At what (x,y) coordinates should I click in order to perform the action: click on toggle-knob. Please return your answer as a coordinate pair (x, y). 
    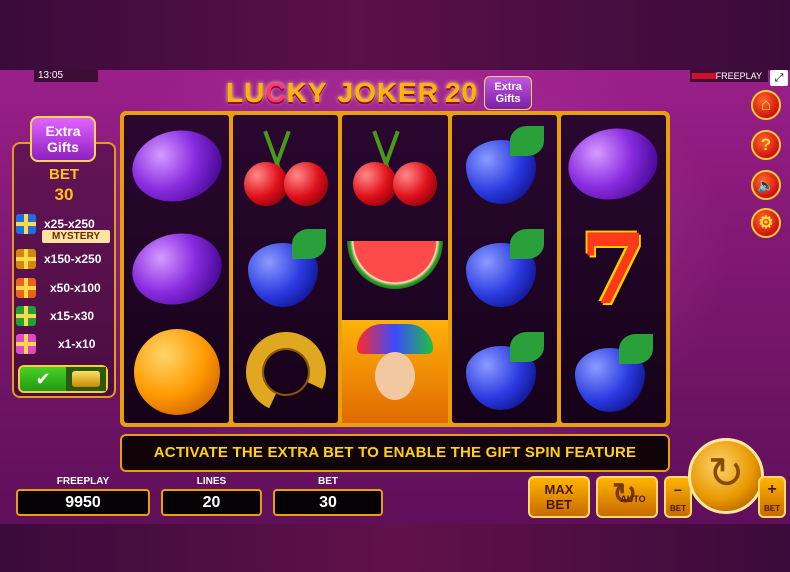
    Looking at the image, I should click on (86, 379).